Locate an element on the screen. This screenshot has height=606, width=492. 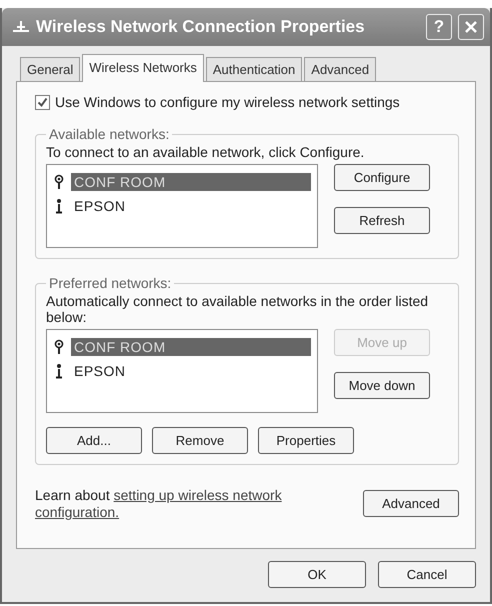
side-button: Move down is located at coordinates (382, 385).